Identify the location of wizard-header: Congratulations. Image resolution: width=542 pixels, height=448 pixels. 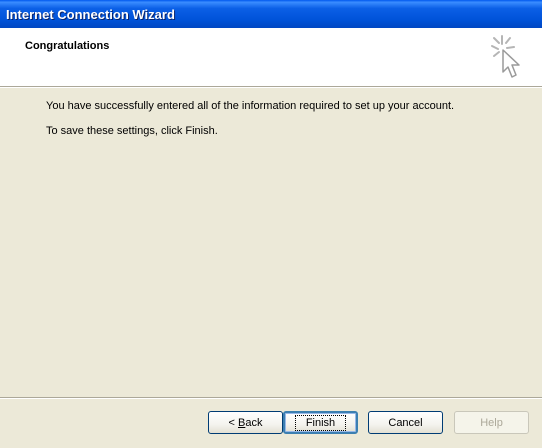
(271, 58).